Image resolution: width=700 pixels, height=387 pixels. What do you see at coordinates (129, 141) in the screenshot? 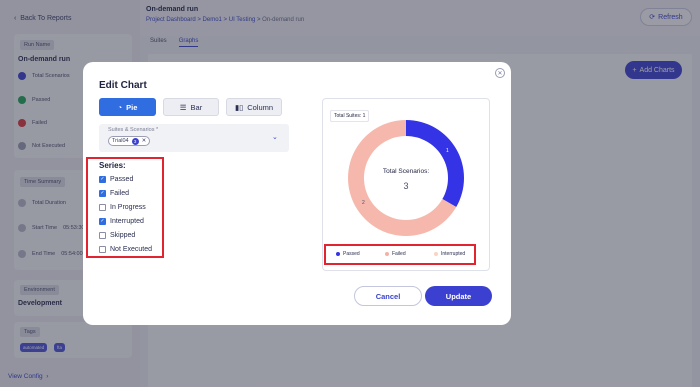
I see `selected-suite-chip: Trial04 3 ✕` at bounding box center [129, 141].